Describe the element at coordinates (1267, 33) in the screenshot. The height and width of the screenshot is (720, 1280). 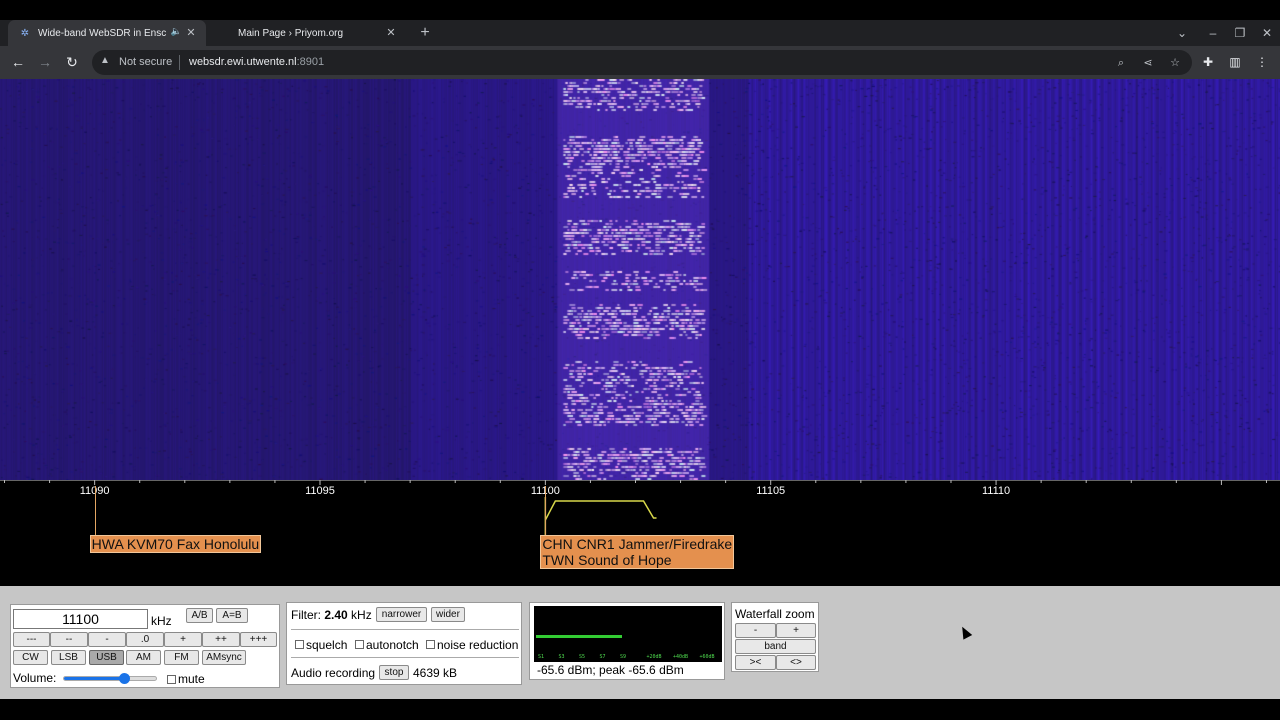
I see `close-window-icon: ✕` at that location.